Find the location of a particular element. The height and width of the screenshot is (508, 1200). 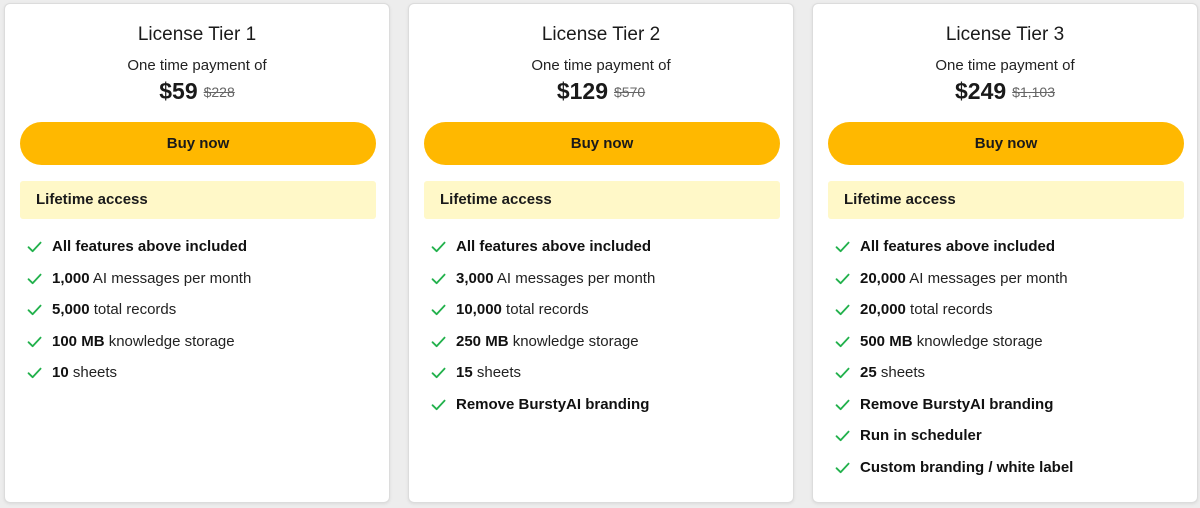

feature-item: Custom branding / white label is located at coordinates (954, 473).